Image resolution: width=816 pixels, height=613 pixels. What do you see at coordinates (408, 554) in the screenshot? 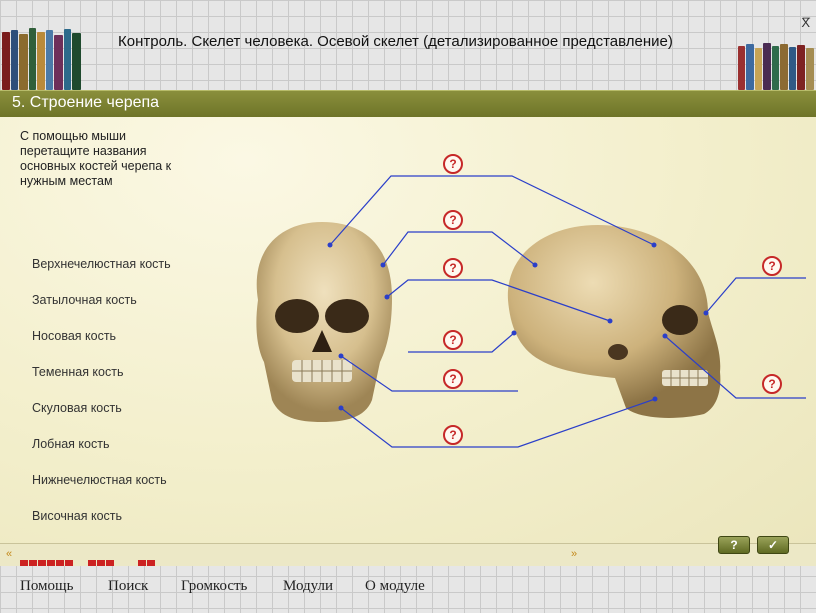
I see `progress-strip: « »` at bounding box center [408, 554].